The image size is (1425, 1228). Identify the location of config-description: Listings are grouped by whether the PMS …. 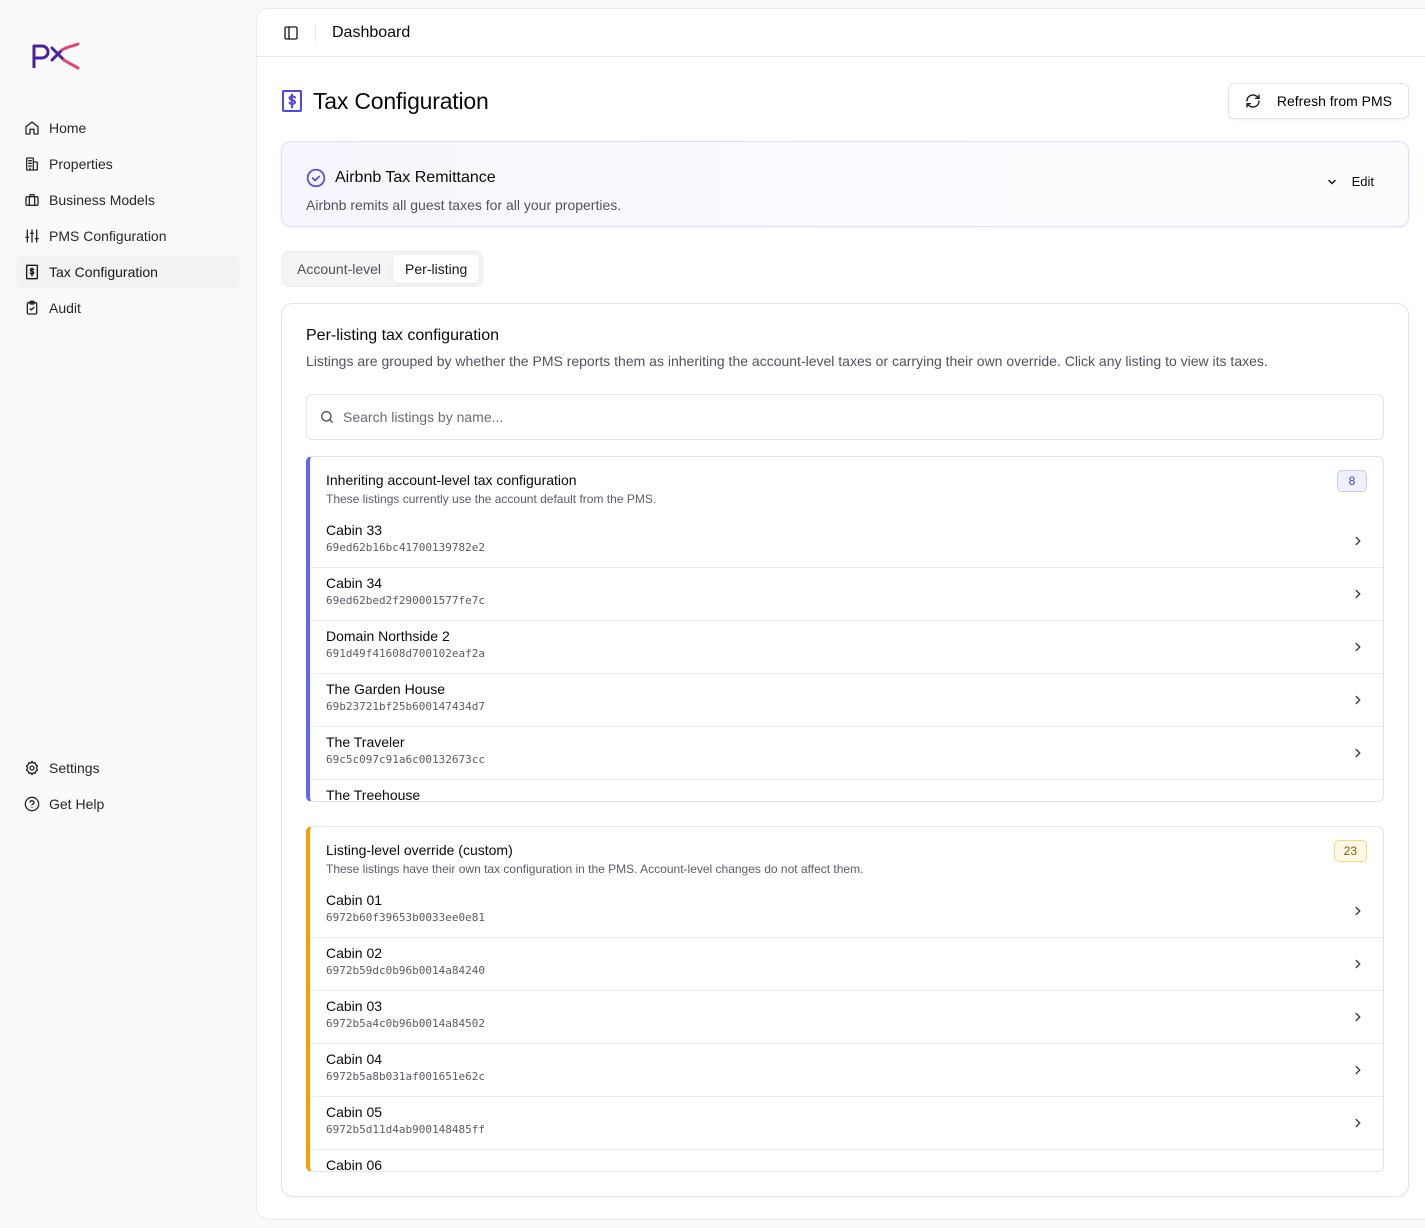
(787, 361).